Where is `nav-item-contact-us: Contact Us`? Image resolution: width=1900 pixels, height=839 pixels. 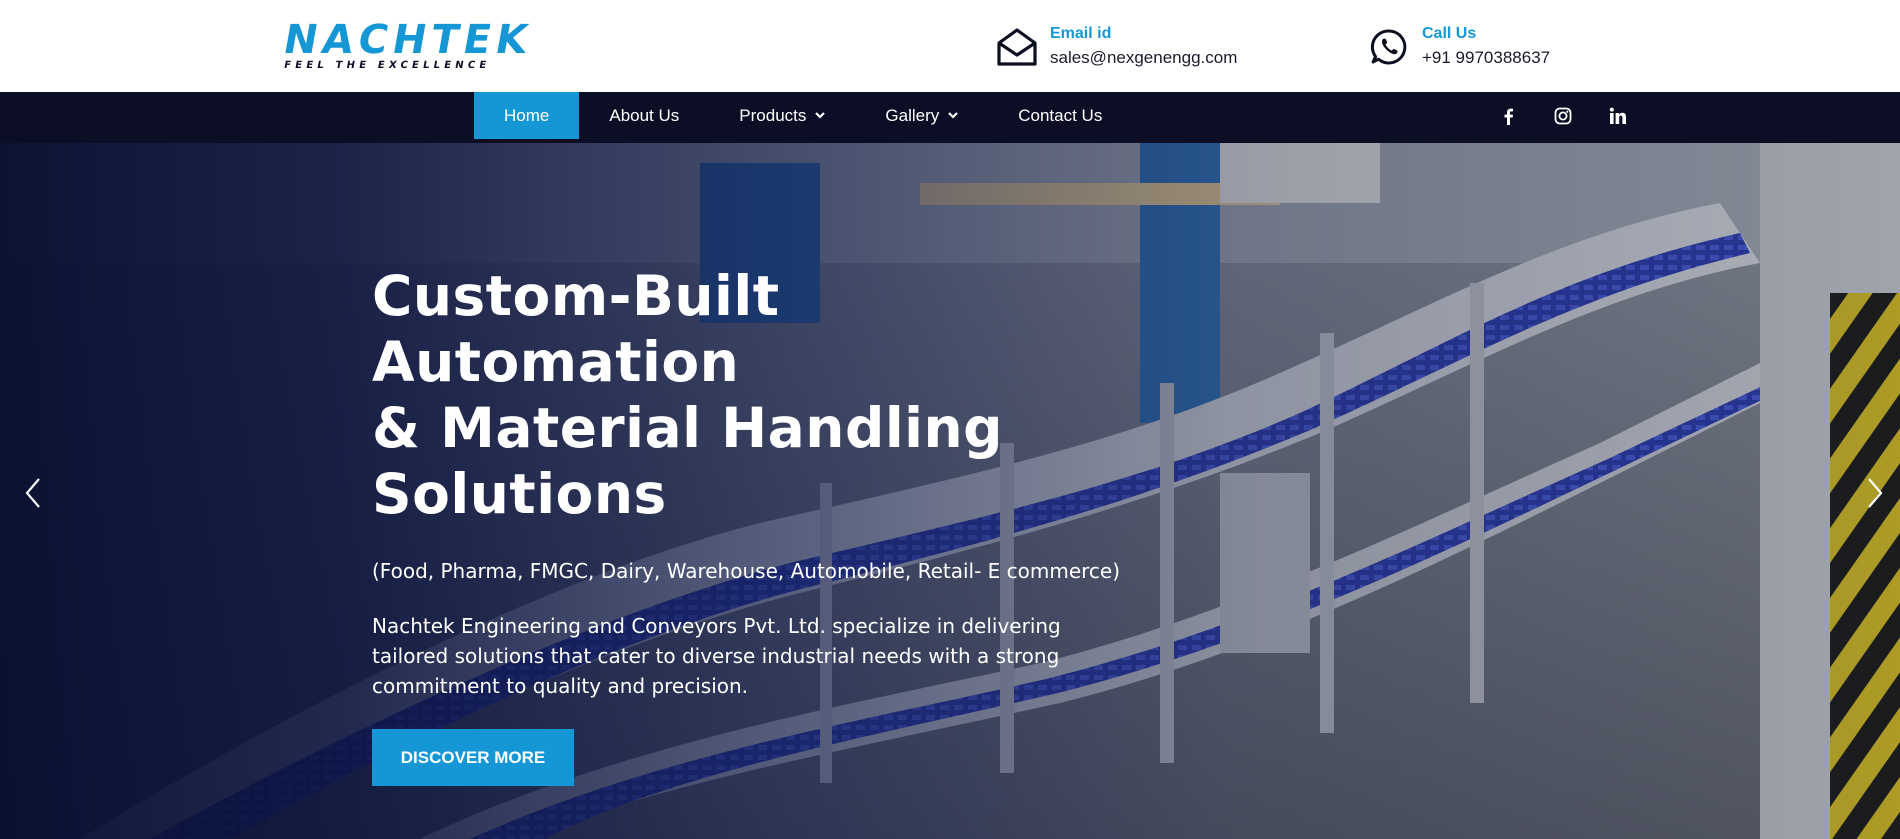 nav-item-contact-us: Contact Us is located at coordinates (1060, 115).